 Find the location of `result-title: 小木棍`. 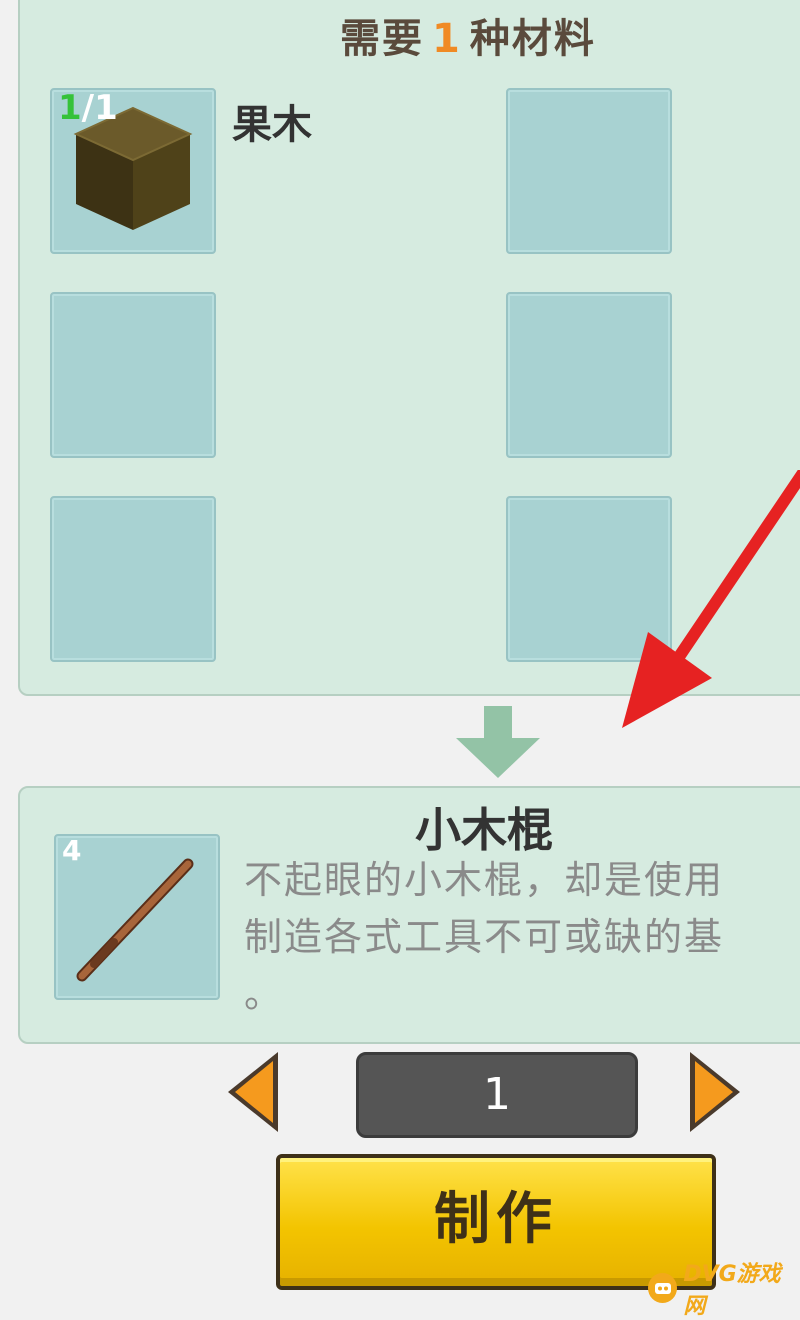

result-title: 小木棍 is located at coordinates (484, 830).